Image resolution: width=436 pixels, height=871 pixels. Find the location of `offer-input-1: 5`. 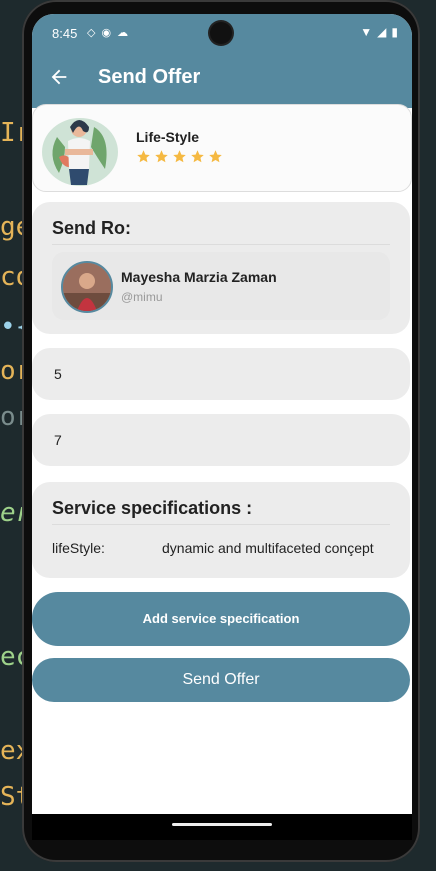

offer-input-1: 5 is located at coordinates (221, 374).